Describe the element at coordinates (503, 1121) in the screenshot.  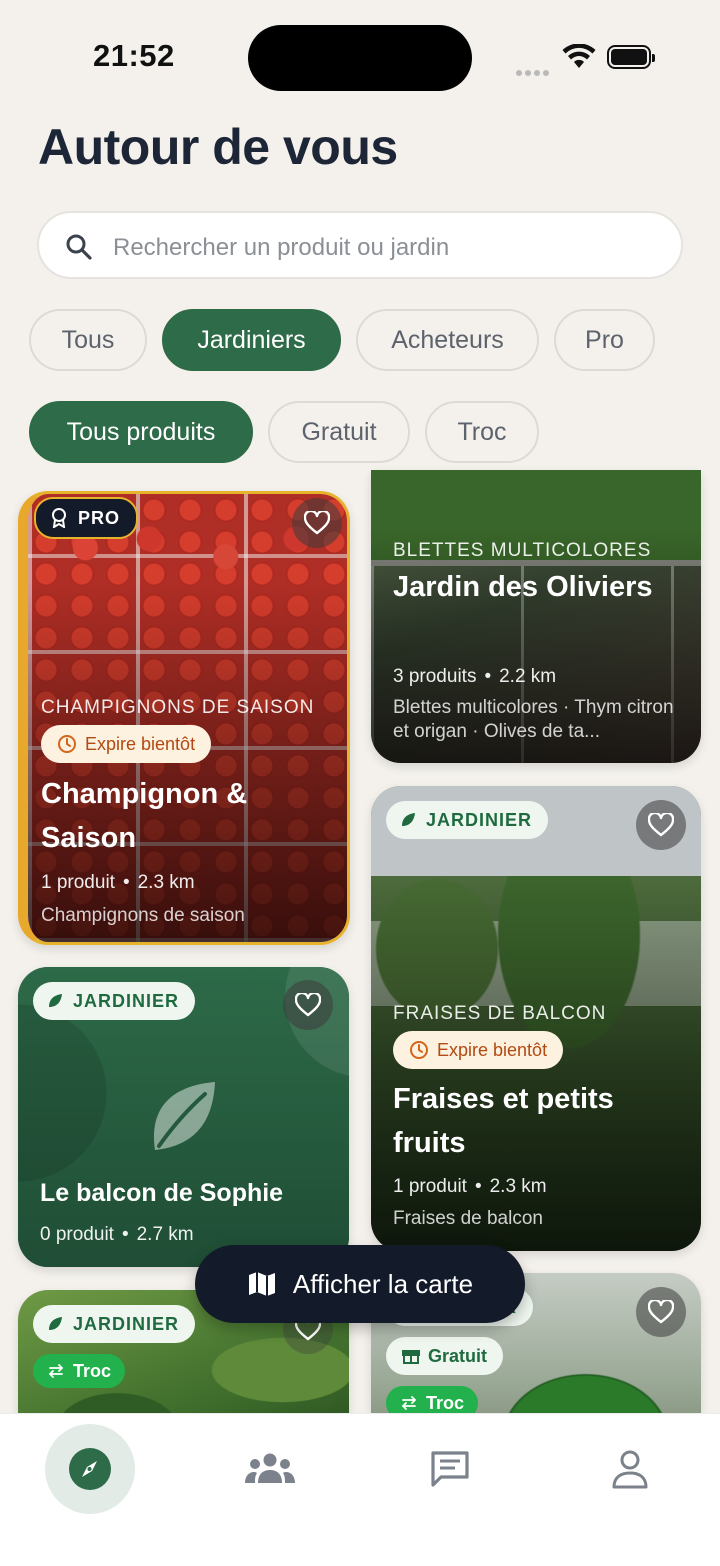
I see `card-title: Fraises et petits fruits` at that location.